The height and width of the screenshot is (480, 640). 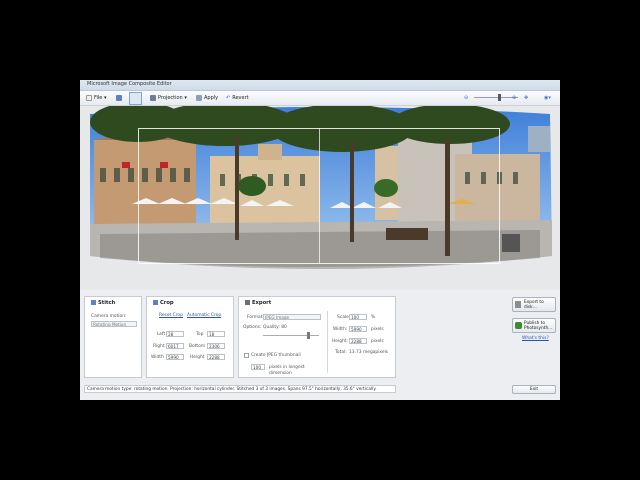 I want to click on photosynth-icon, so click(x=518, y=325).